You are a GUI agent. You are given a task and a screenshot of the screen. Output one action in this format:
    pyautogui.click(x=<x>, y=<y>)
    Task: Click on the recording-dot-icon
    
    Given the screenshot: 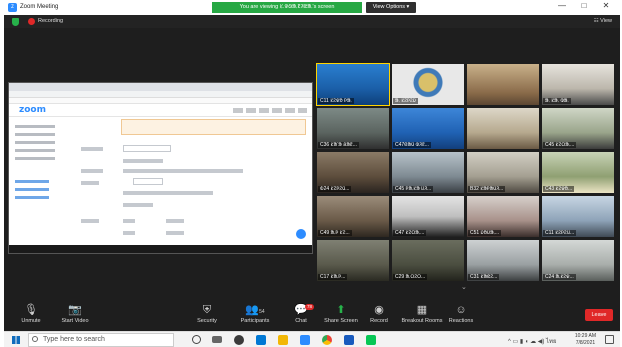 What is the action you would take?
    pyautogui.click(x=31, y=21)
    